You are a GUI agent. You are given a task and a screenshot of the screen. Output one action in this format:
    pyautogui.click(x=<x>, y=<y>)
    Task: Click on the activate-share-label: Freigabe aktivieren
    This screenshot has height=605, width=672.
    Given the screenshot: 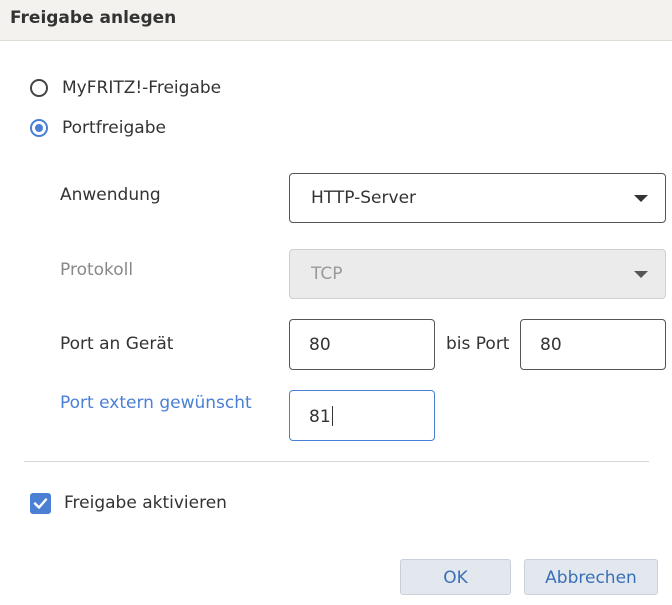 What is the action you would take?
    pyautogui.click(x=145, y=503)
    